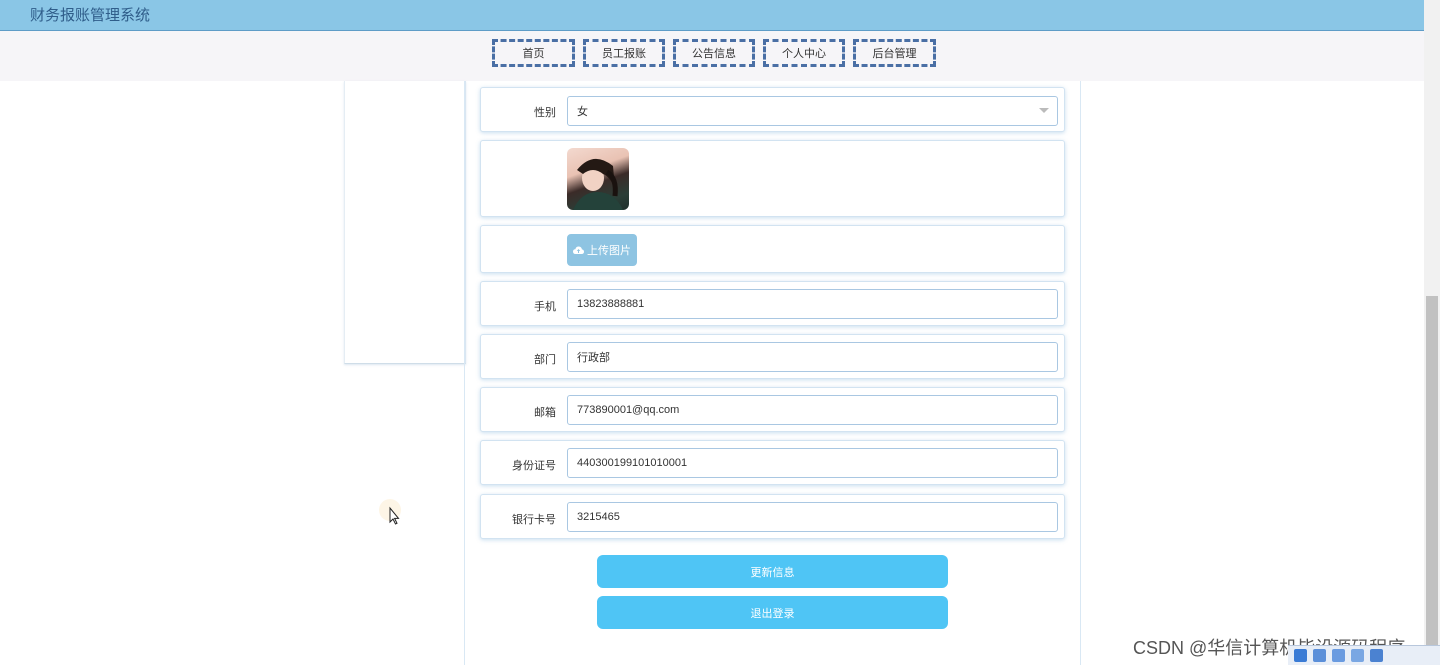 This screenshot has width=1440, height=665. What do you see at coordinates (1300, 655) in the screenshot?
I see `tray-app-icon` at bounding box center [1300, 655].